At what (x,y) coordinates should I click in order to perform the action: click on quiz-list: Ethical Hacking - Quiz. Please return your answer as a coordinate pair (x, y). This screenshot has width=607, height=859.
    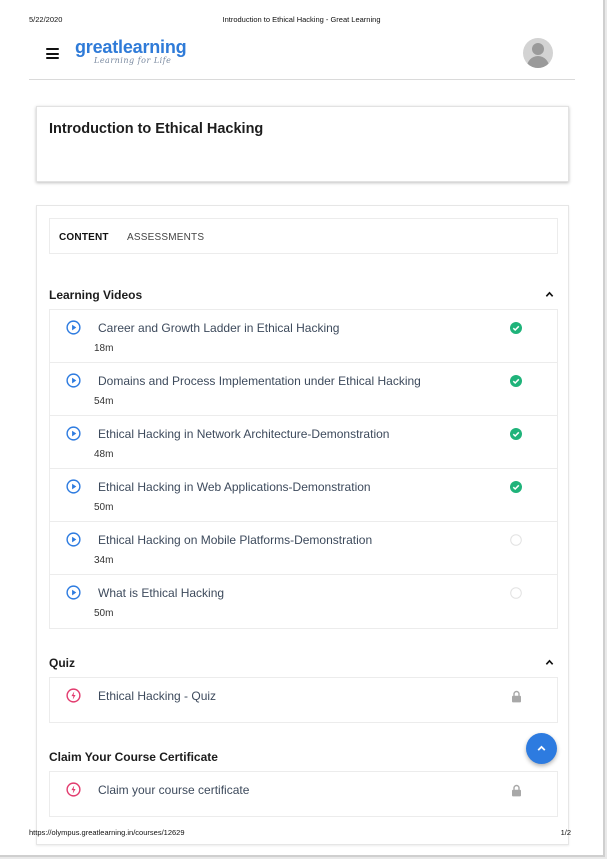
    Looking at the image, I should click on (303, 700).